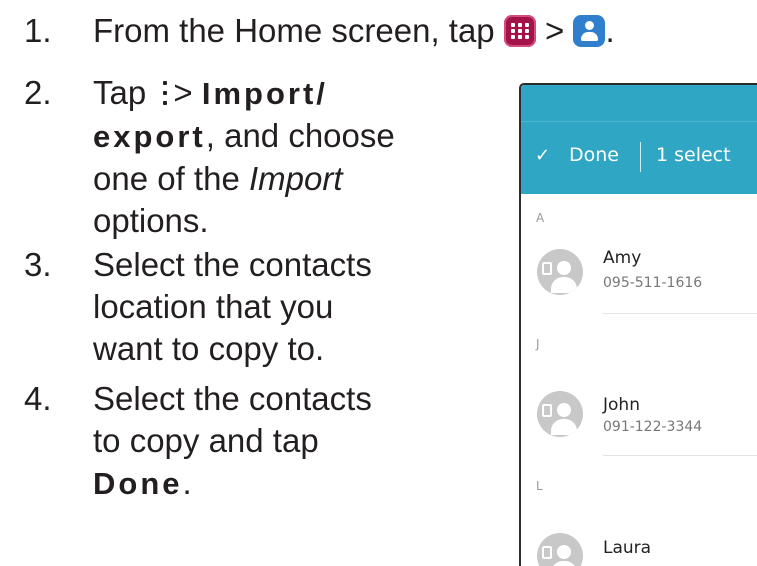 The height and width of the screenshot is (566, 757). What do you see at coordinates (209, 348) in the screenshot?
I see `step-3-line-3: want to copy to.` at bounding box center [209, 348].